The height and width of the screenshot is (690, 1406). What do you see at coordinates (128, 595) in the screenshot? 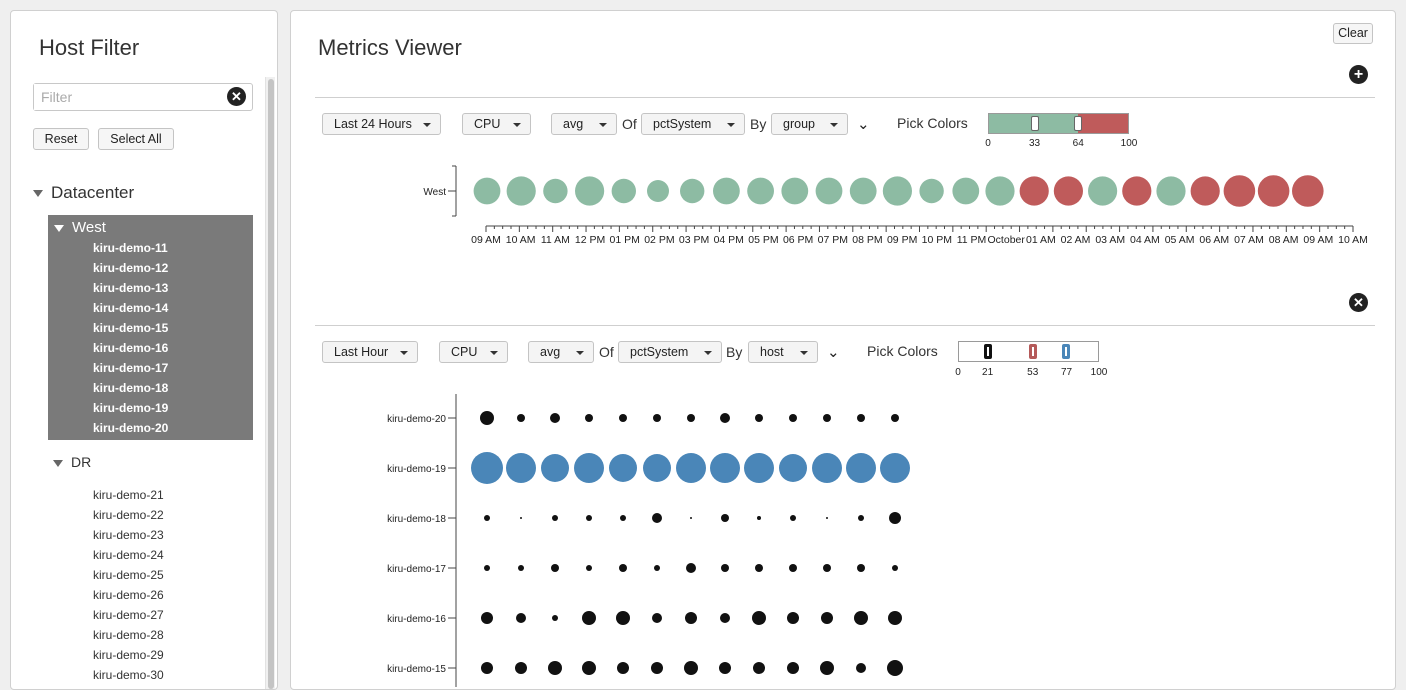
I see `host-item: kiru-demo-26` at bounding box center [128, 595].